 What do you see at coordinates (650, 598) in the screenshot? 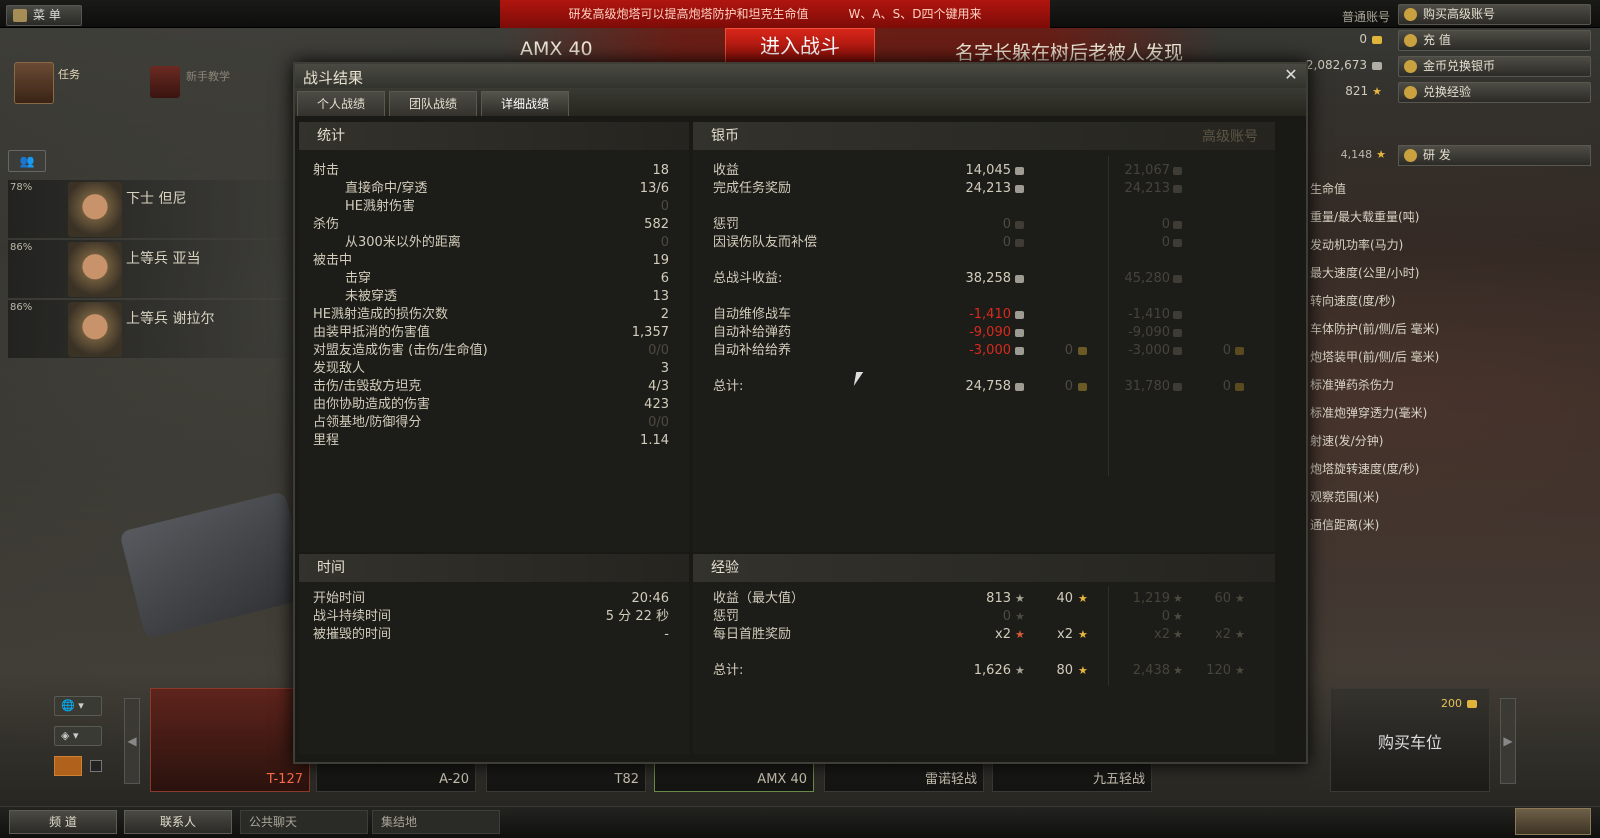
I see `time-value: 20:46` at bounding box center [650, 598].